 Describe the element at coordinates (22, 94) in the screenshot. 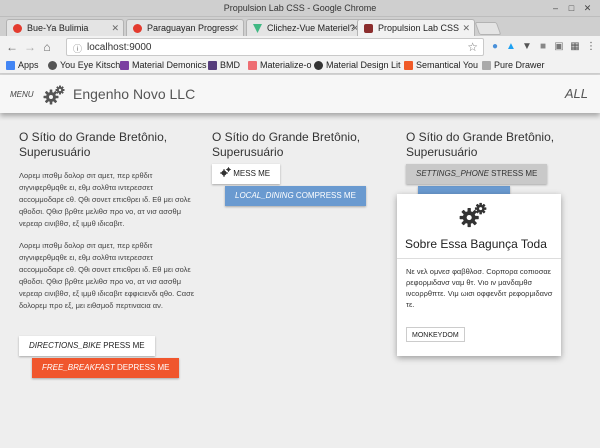

I see `menu-button: MENU` at that location.